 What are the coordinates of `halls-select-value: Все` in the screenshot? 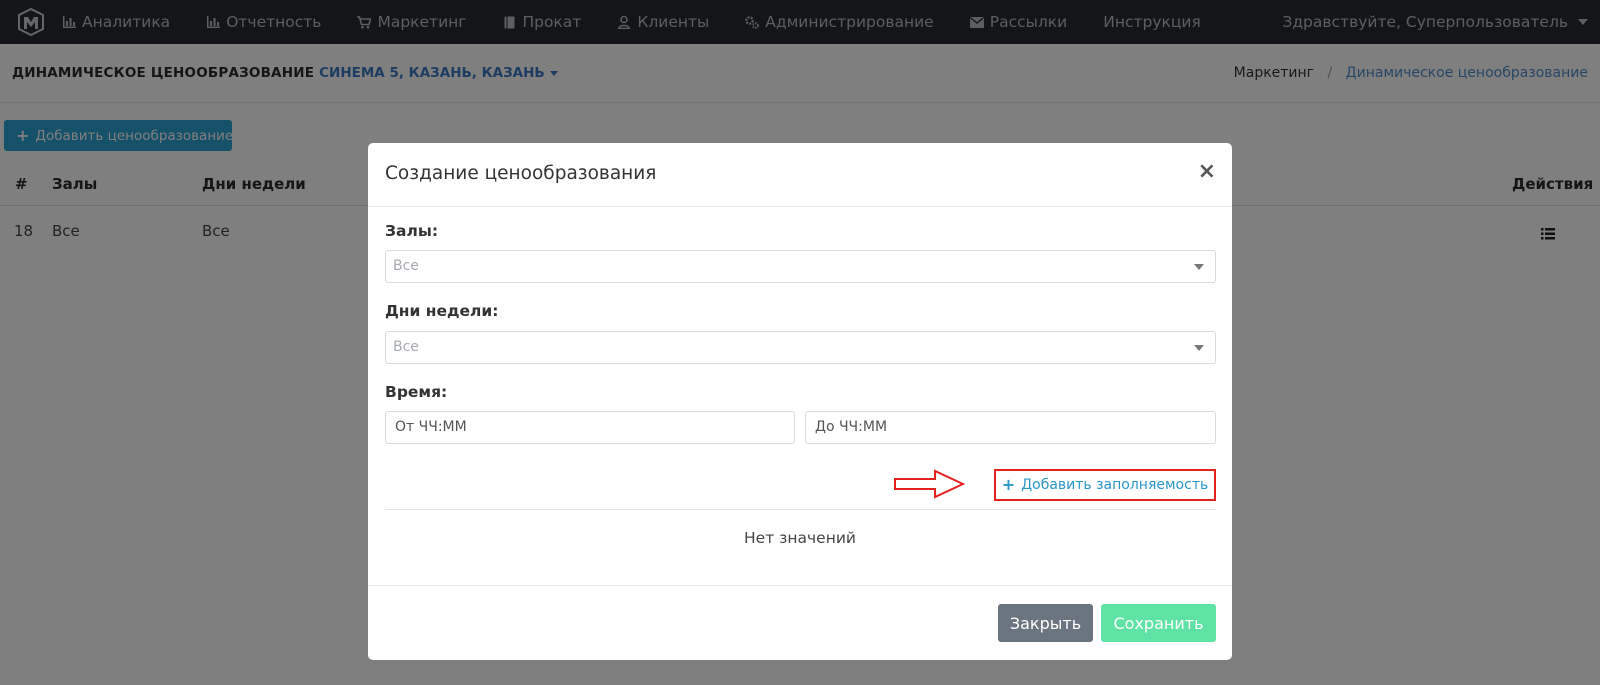 It's located at (406, 266).